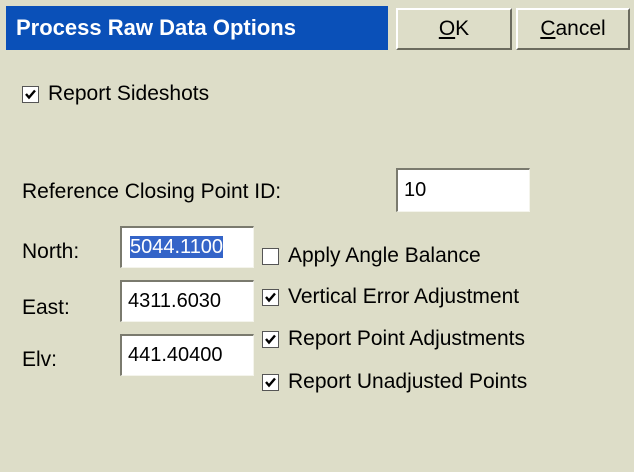 This screenshot has width=634, height=472. What do you see at coordinates (548, 28) in the screenshot?
I see `cancel-mnemonic: C` at bounding box center [548, 28].